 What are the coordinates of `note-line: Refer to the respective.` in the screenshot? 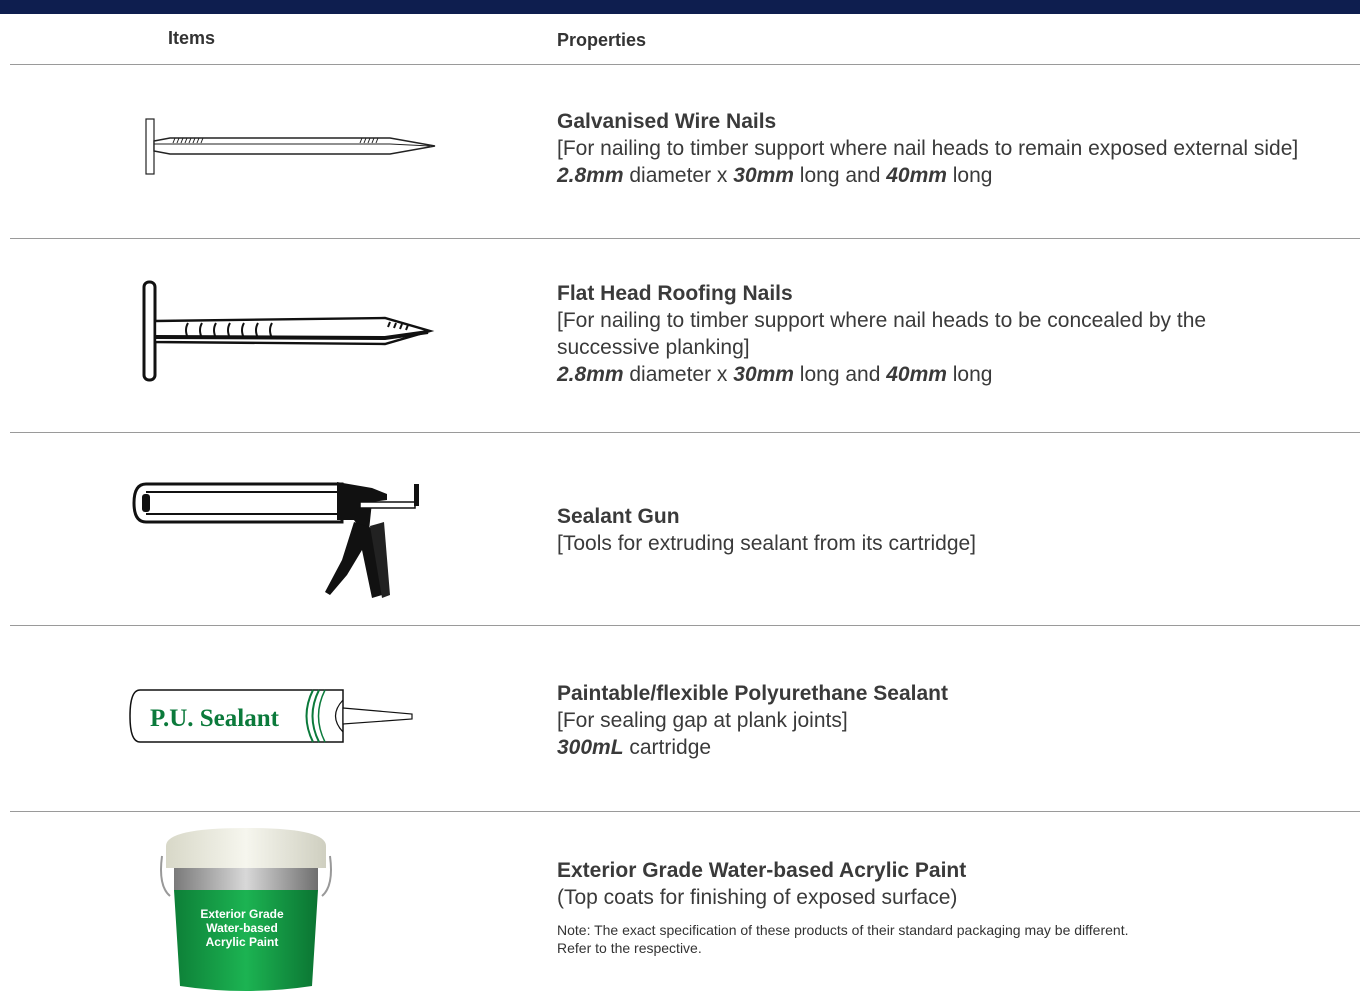 It's located at (629, 948).